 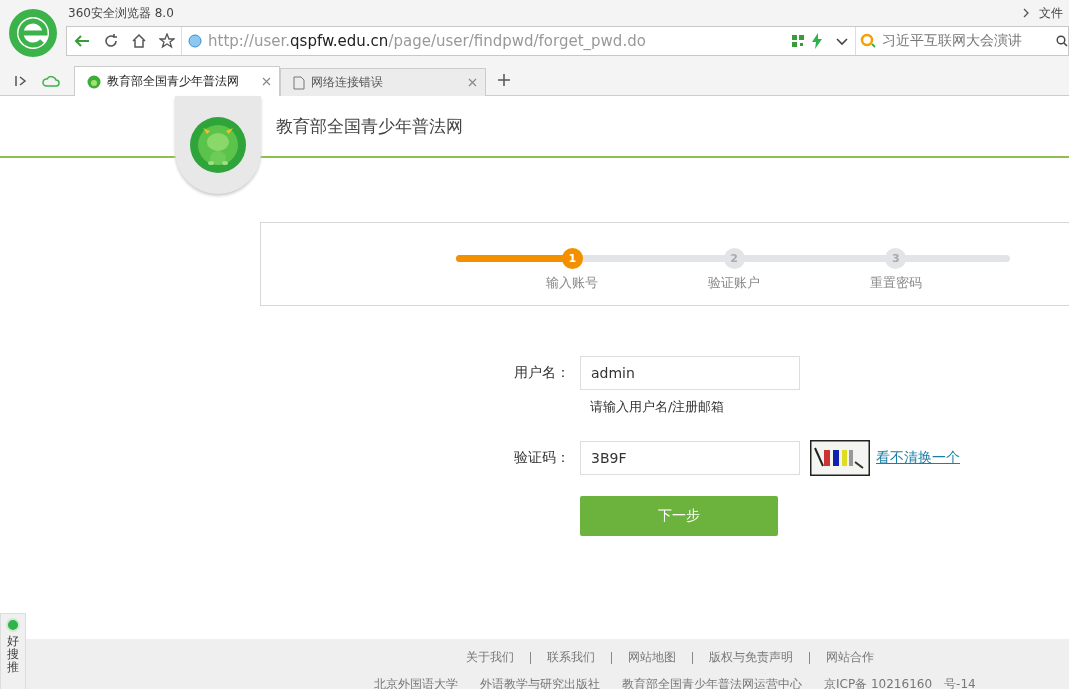 What do you see at coordinates (658, 407) in the screenshot?
I see `field-hint: 请输入用户名/注册邮箱` at bounding box center [658, 407].